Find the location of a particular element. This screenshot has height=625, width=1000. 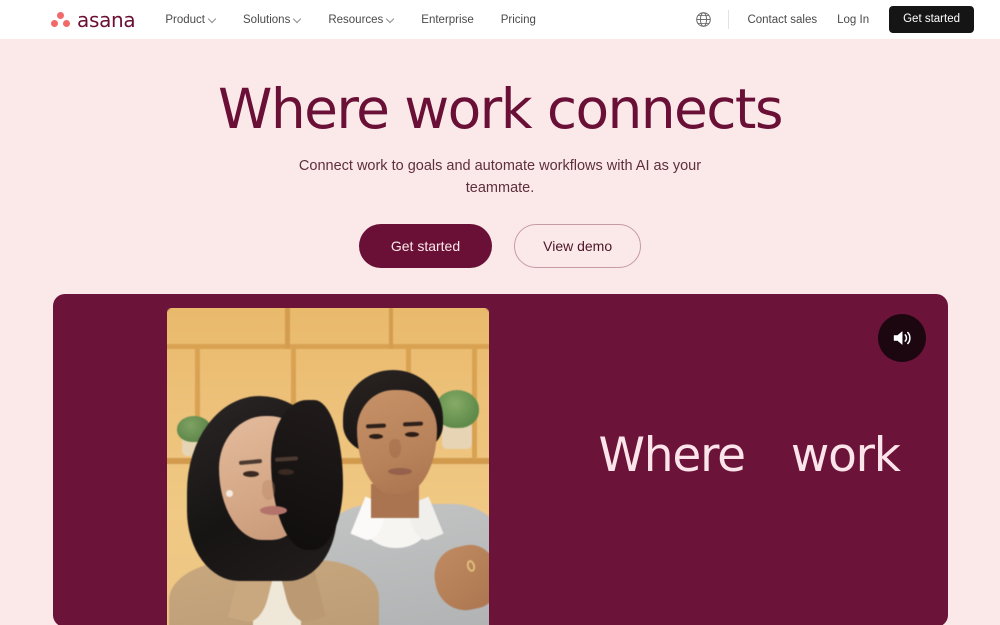

nav-item-solutions: Solutions is located at coordinates (272, 20).